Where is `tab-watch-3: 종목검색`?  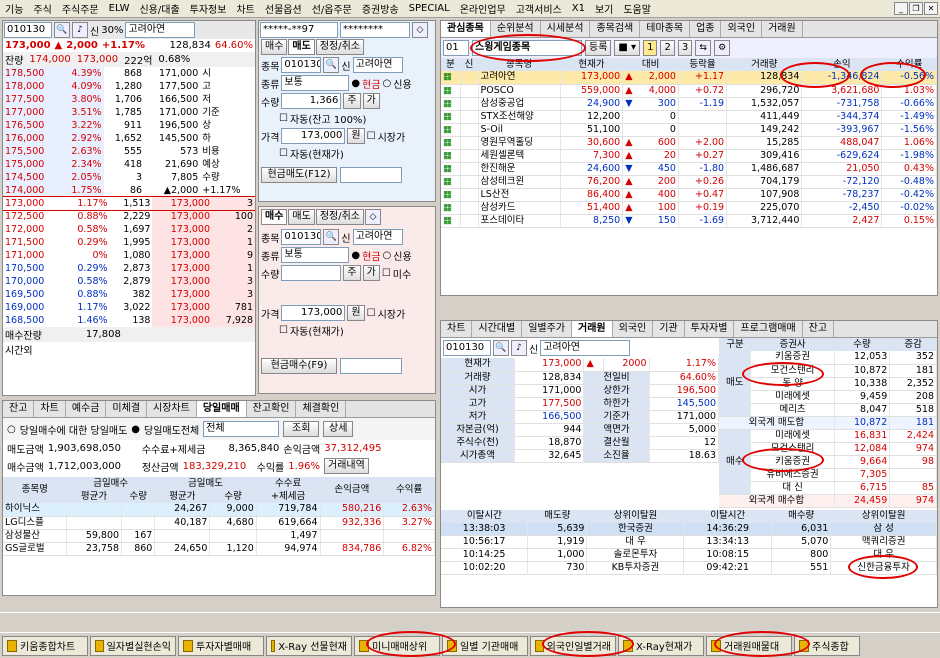
tab-watch-3: 종목검색 is located at coordinates (615, 29).